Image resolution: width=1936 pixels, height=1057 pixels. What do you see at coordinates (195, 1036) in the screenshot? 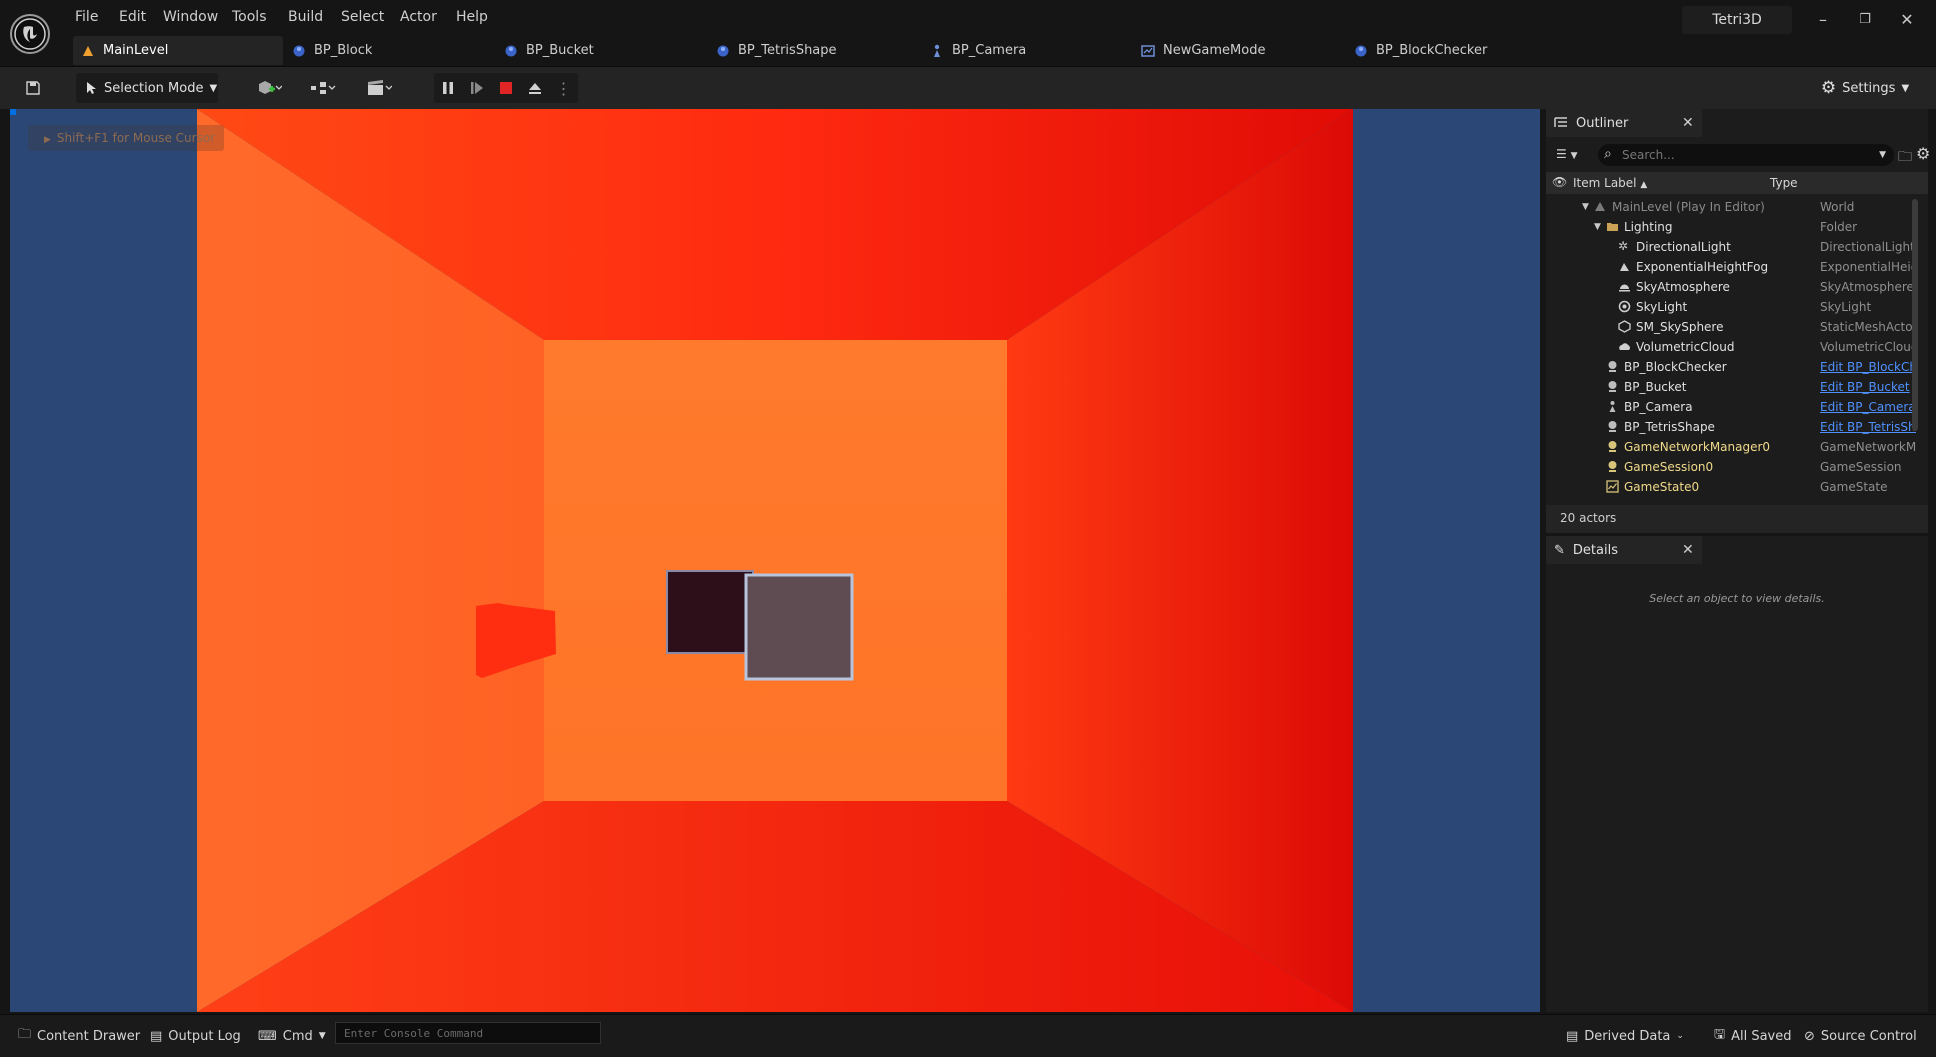
I see `output-log-button: ▤ Output Log` at bounding box center [195, 1036].